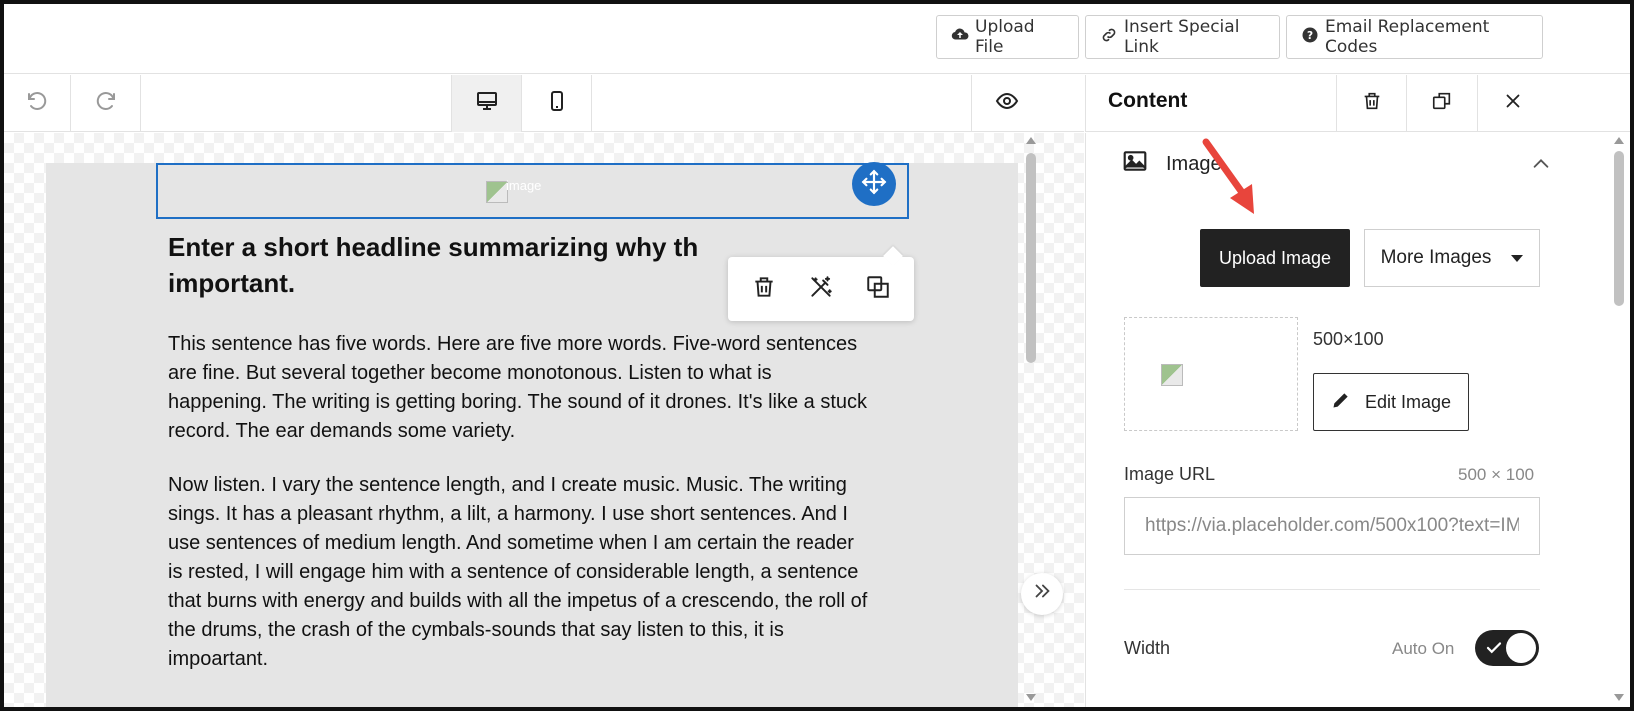 This screenshot has height=711, width=1634. Describe the element at coordinates (1436, 257) in the screenshot. I see `more-images-label: More Images` at that location.